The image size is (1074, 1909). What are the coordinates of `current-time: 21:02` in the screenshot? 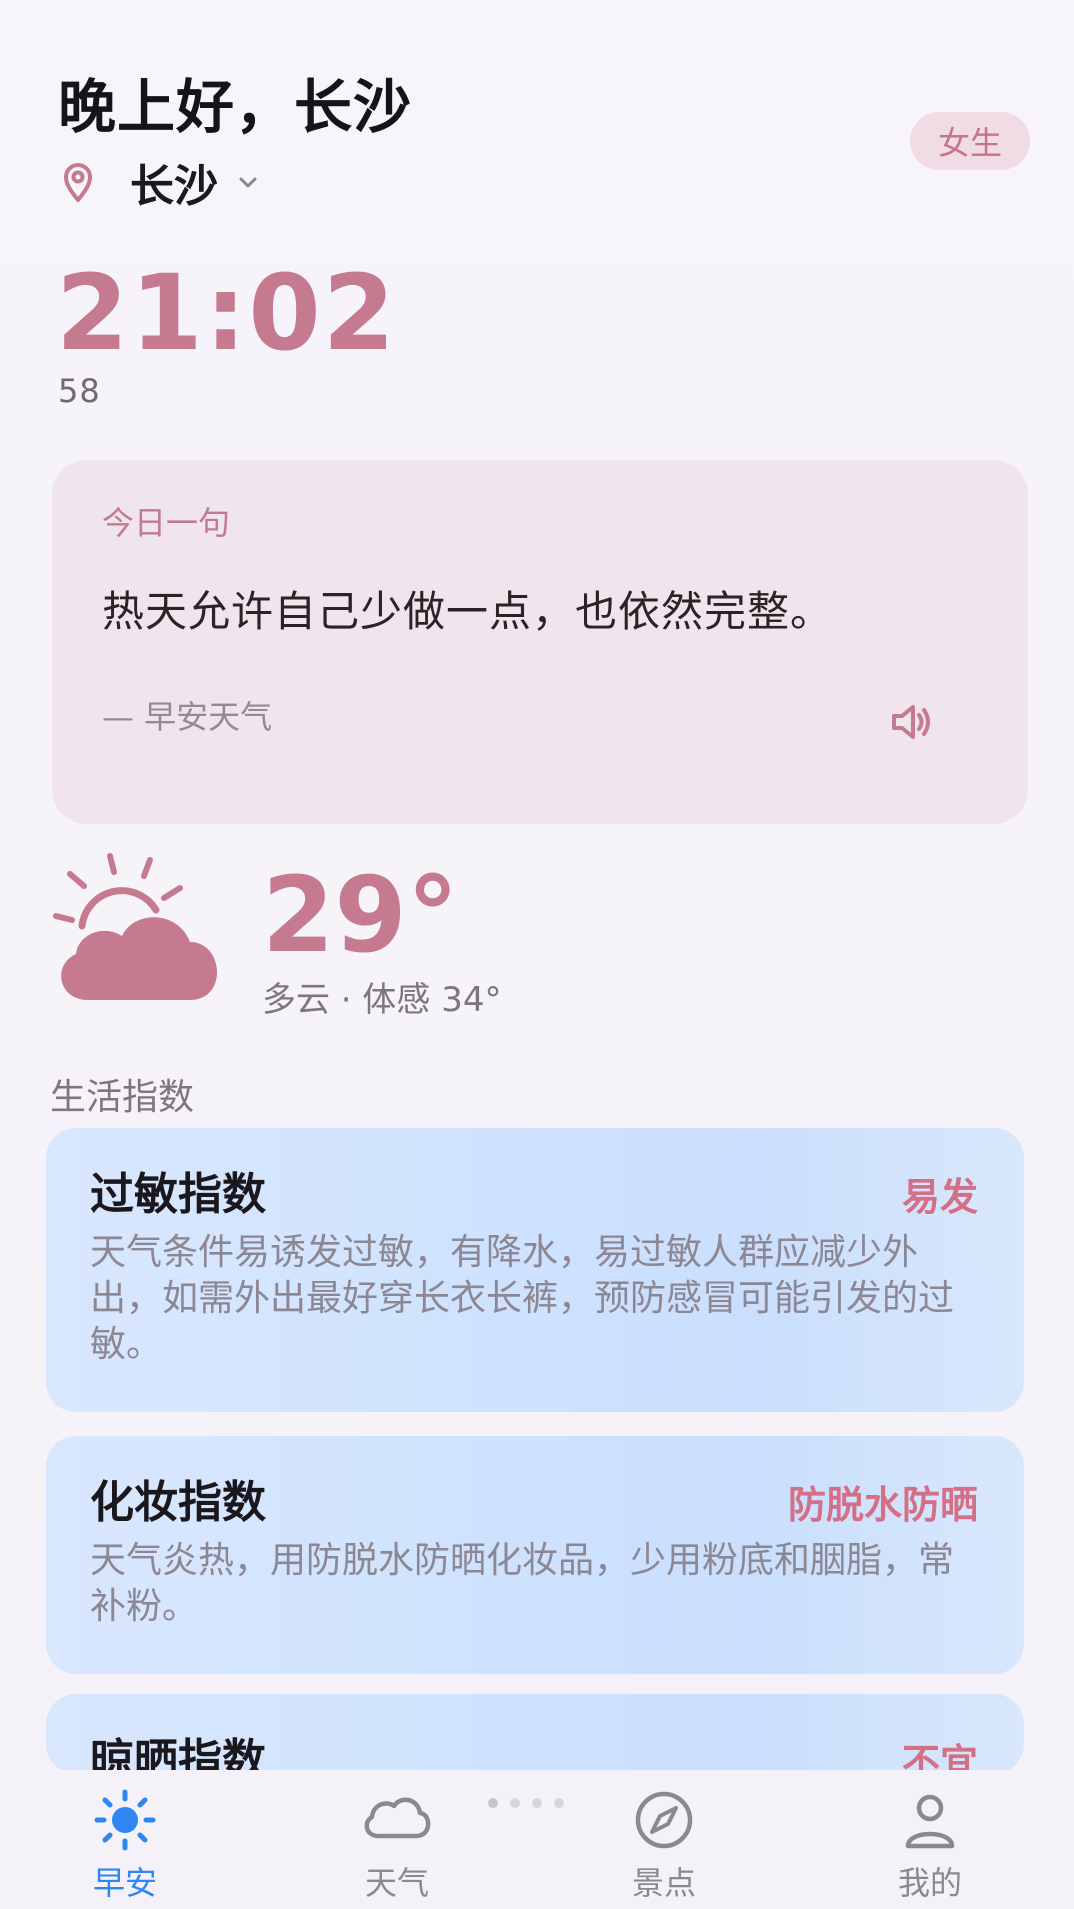 It's located at (227, 313).